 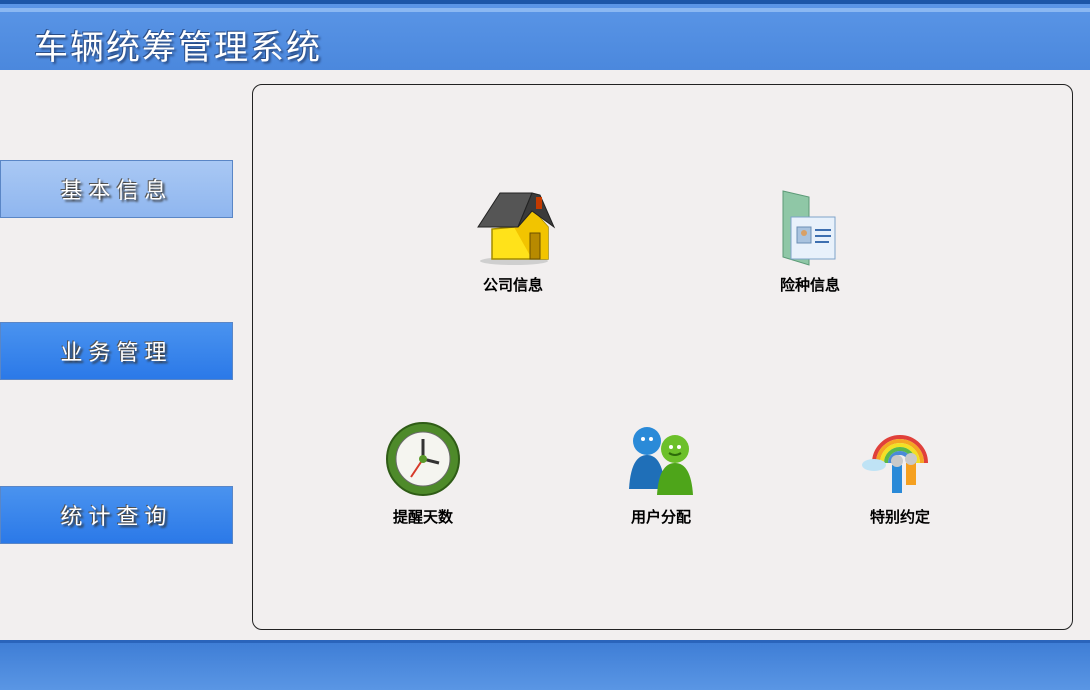 I want to click on clock-icon, so click(x=423, y=458).